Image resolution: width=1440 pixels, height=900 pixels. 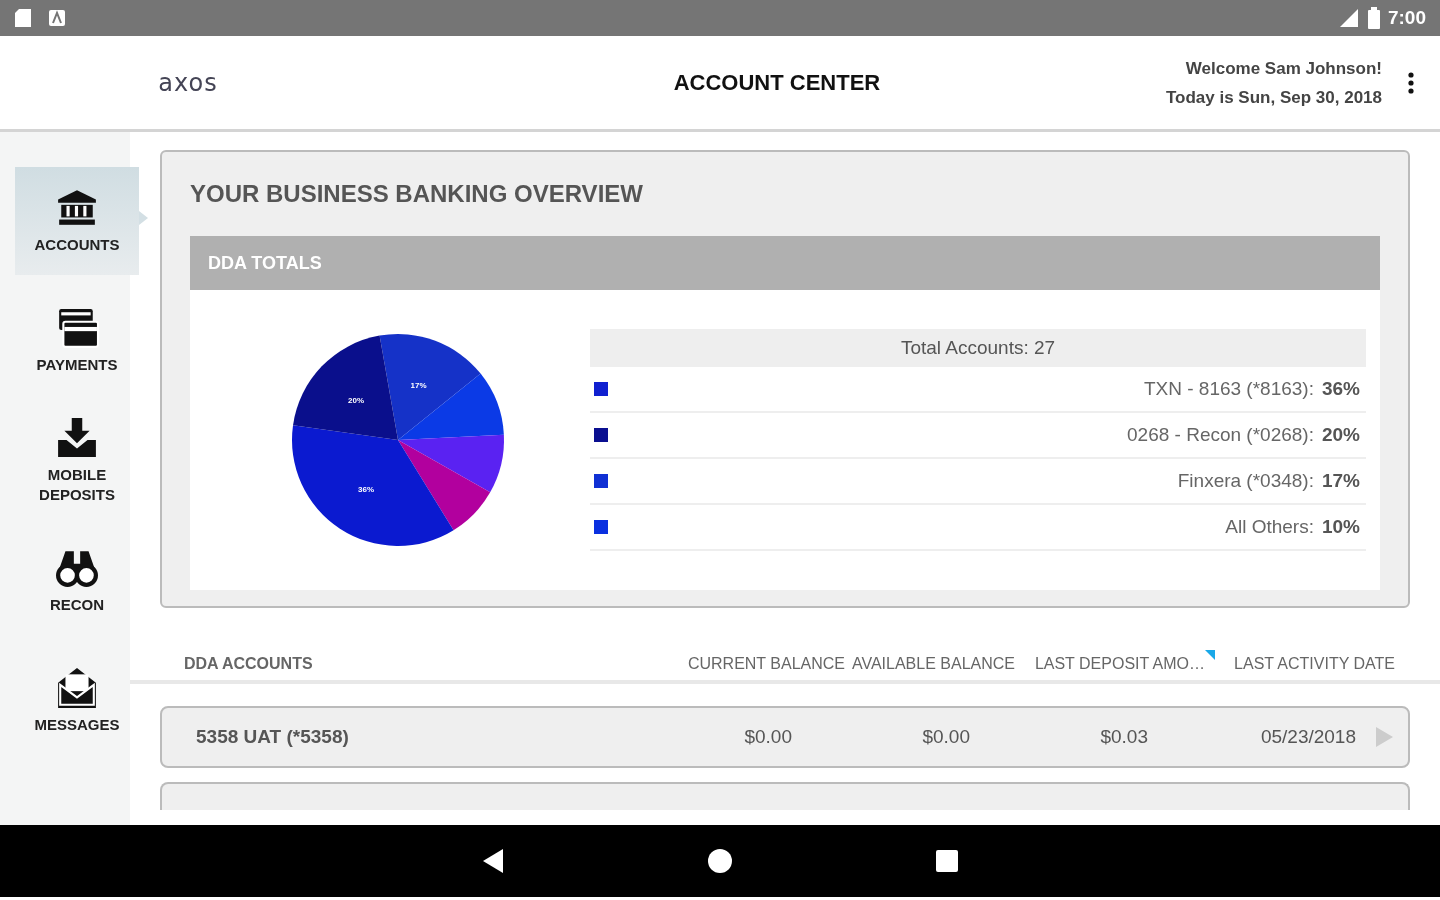 I want to click on status-time: 7:00, so click(x=1406, y=17).